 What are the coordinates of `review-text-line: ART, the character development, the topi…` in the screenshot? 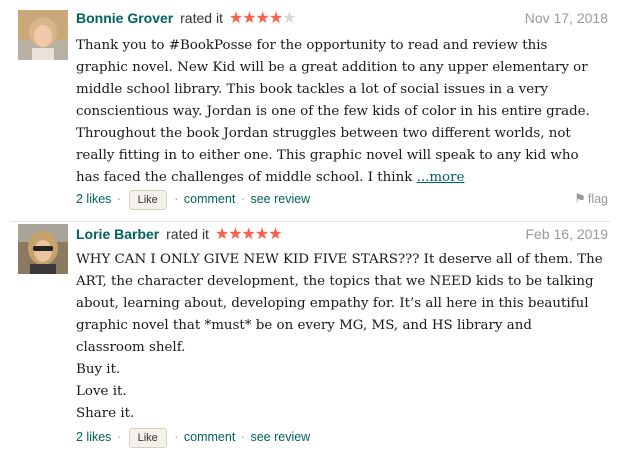 It's located at (335, 281).